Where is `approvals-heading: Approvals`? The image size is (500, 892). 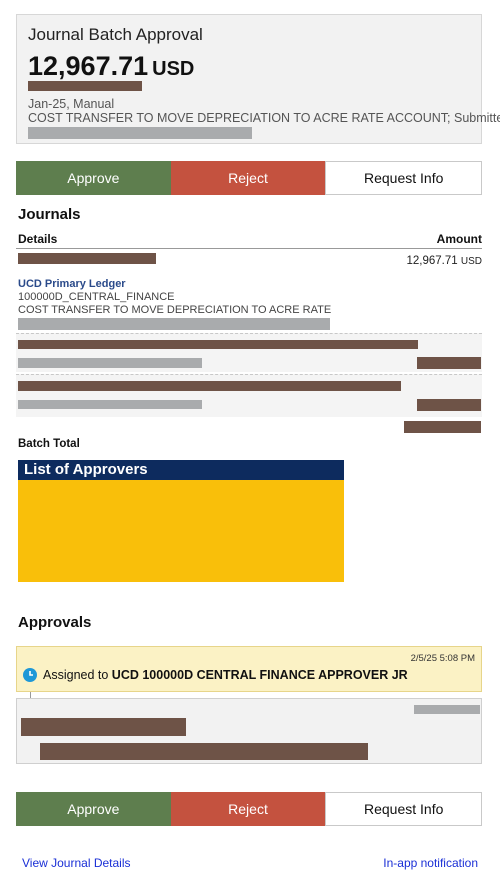
approvals-heading: Approvals is located at coordinates (55, 622).